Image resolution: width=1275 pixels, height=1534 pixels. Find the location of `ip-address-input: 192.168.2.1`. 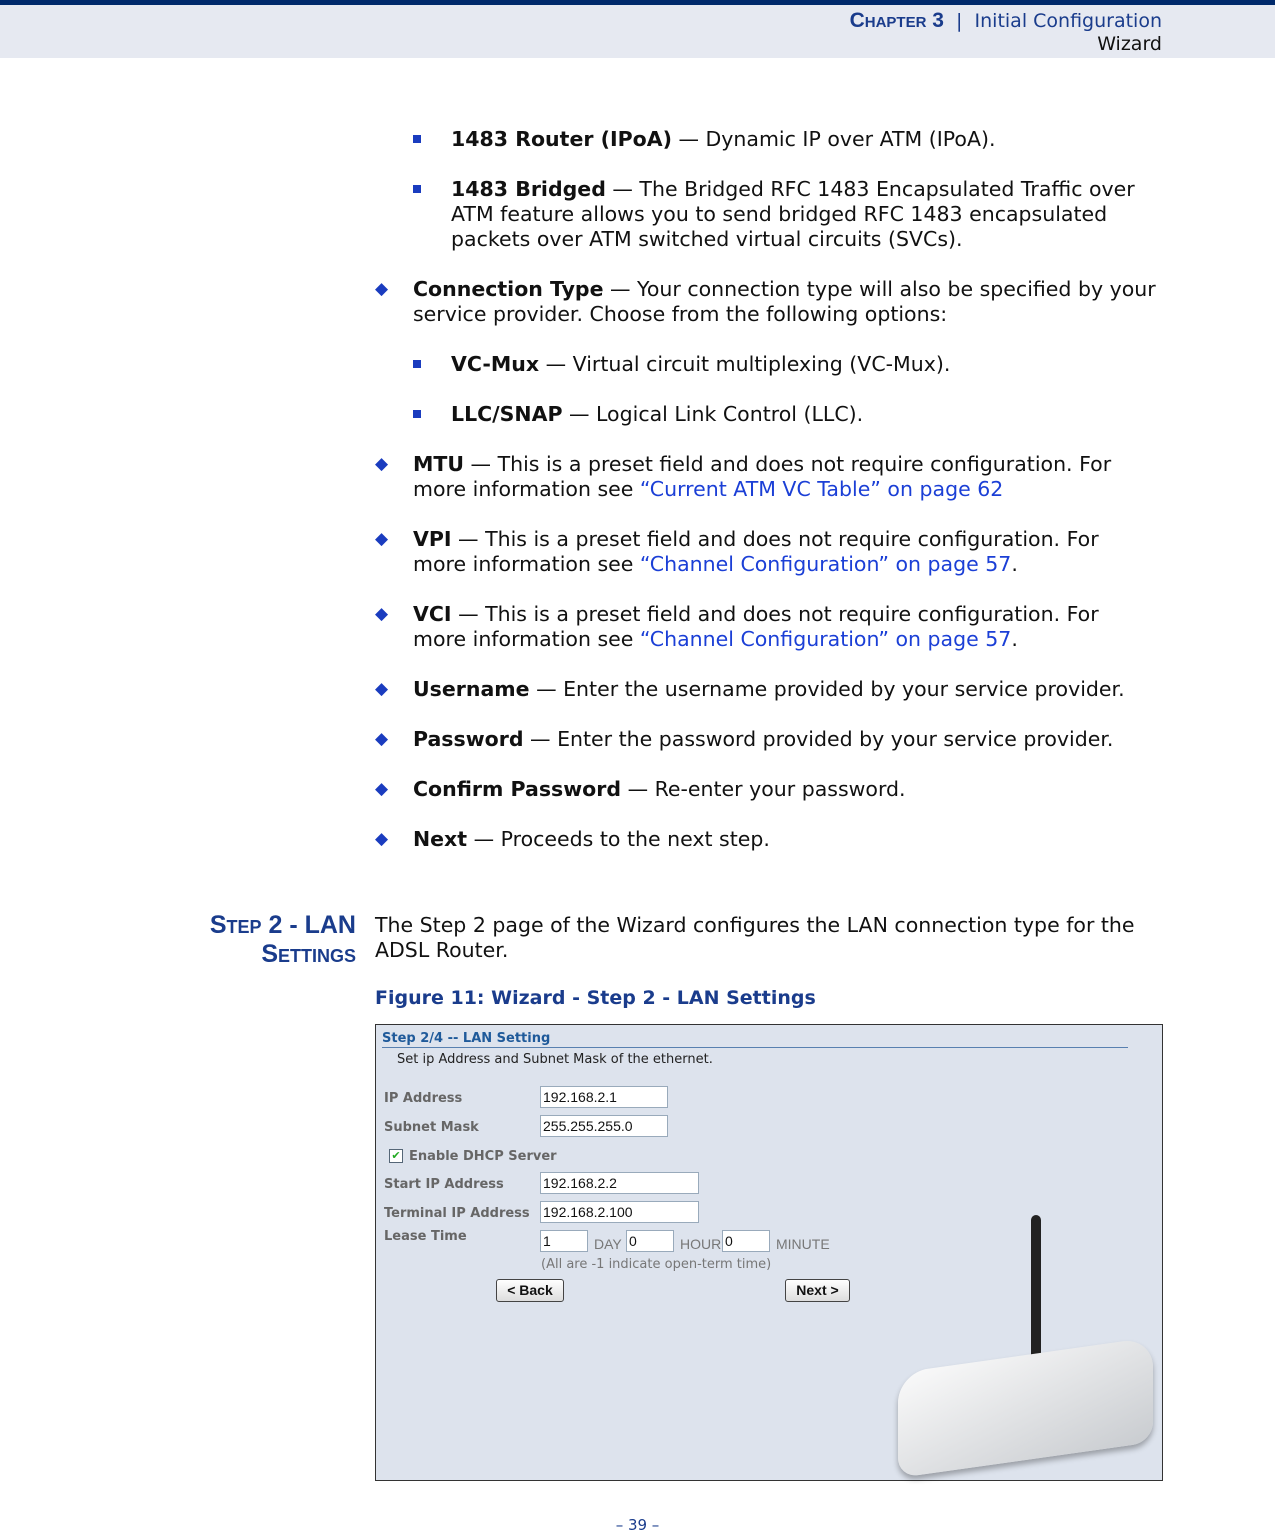

ip-address-input: 192.168.2.1 is located at coordinates (604, 1097).